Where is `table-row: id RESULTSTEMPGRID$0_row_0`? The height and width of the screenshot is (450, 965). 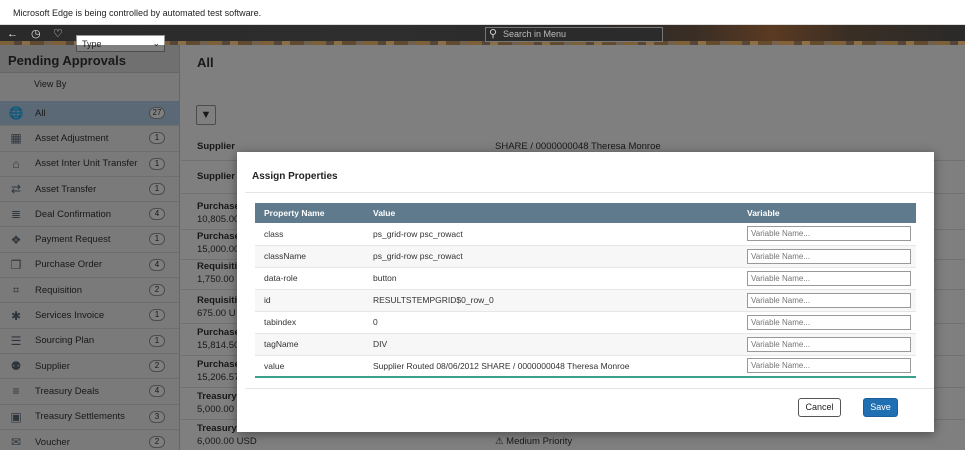 table-row: id RESULTSTEMPGRID$0_row_0 is located at coordinates (585, 300).